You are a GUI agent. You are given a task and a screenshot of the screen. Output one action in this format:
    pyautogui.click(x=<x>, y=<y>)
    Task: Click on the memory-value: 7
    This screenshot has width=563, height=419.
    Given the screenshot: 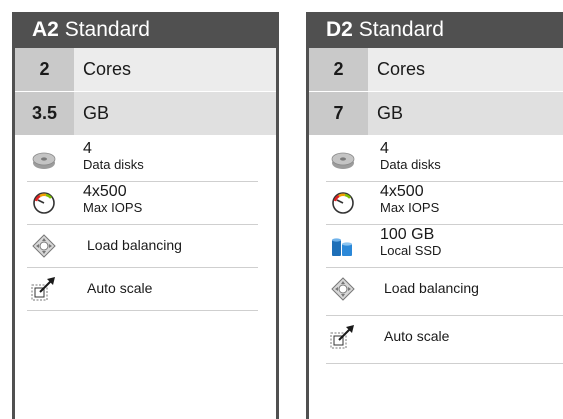 What is the action you would take?
    pyautogui.click(x=338, y=113)
    